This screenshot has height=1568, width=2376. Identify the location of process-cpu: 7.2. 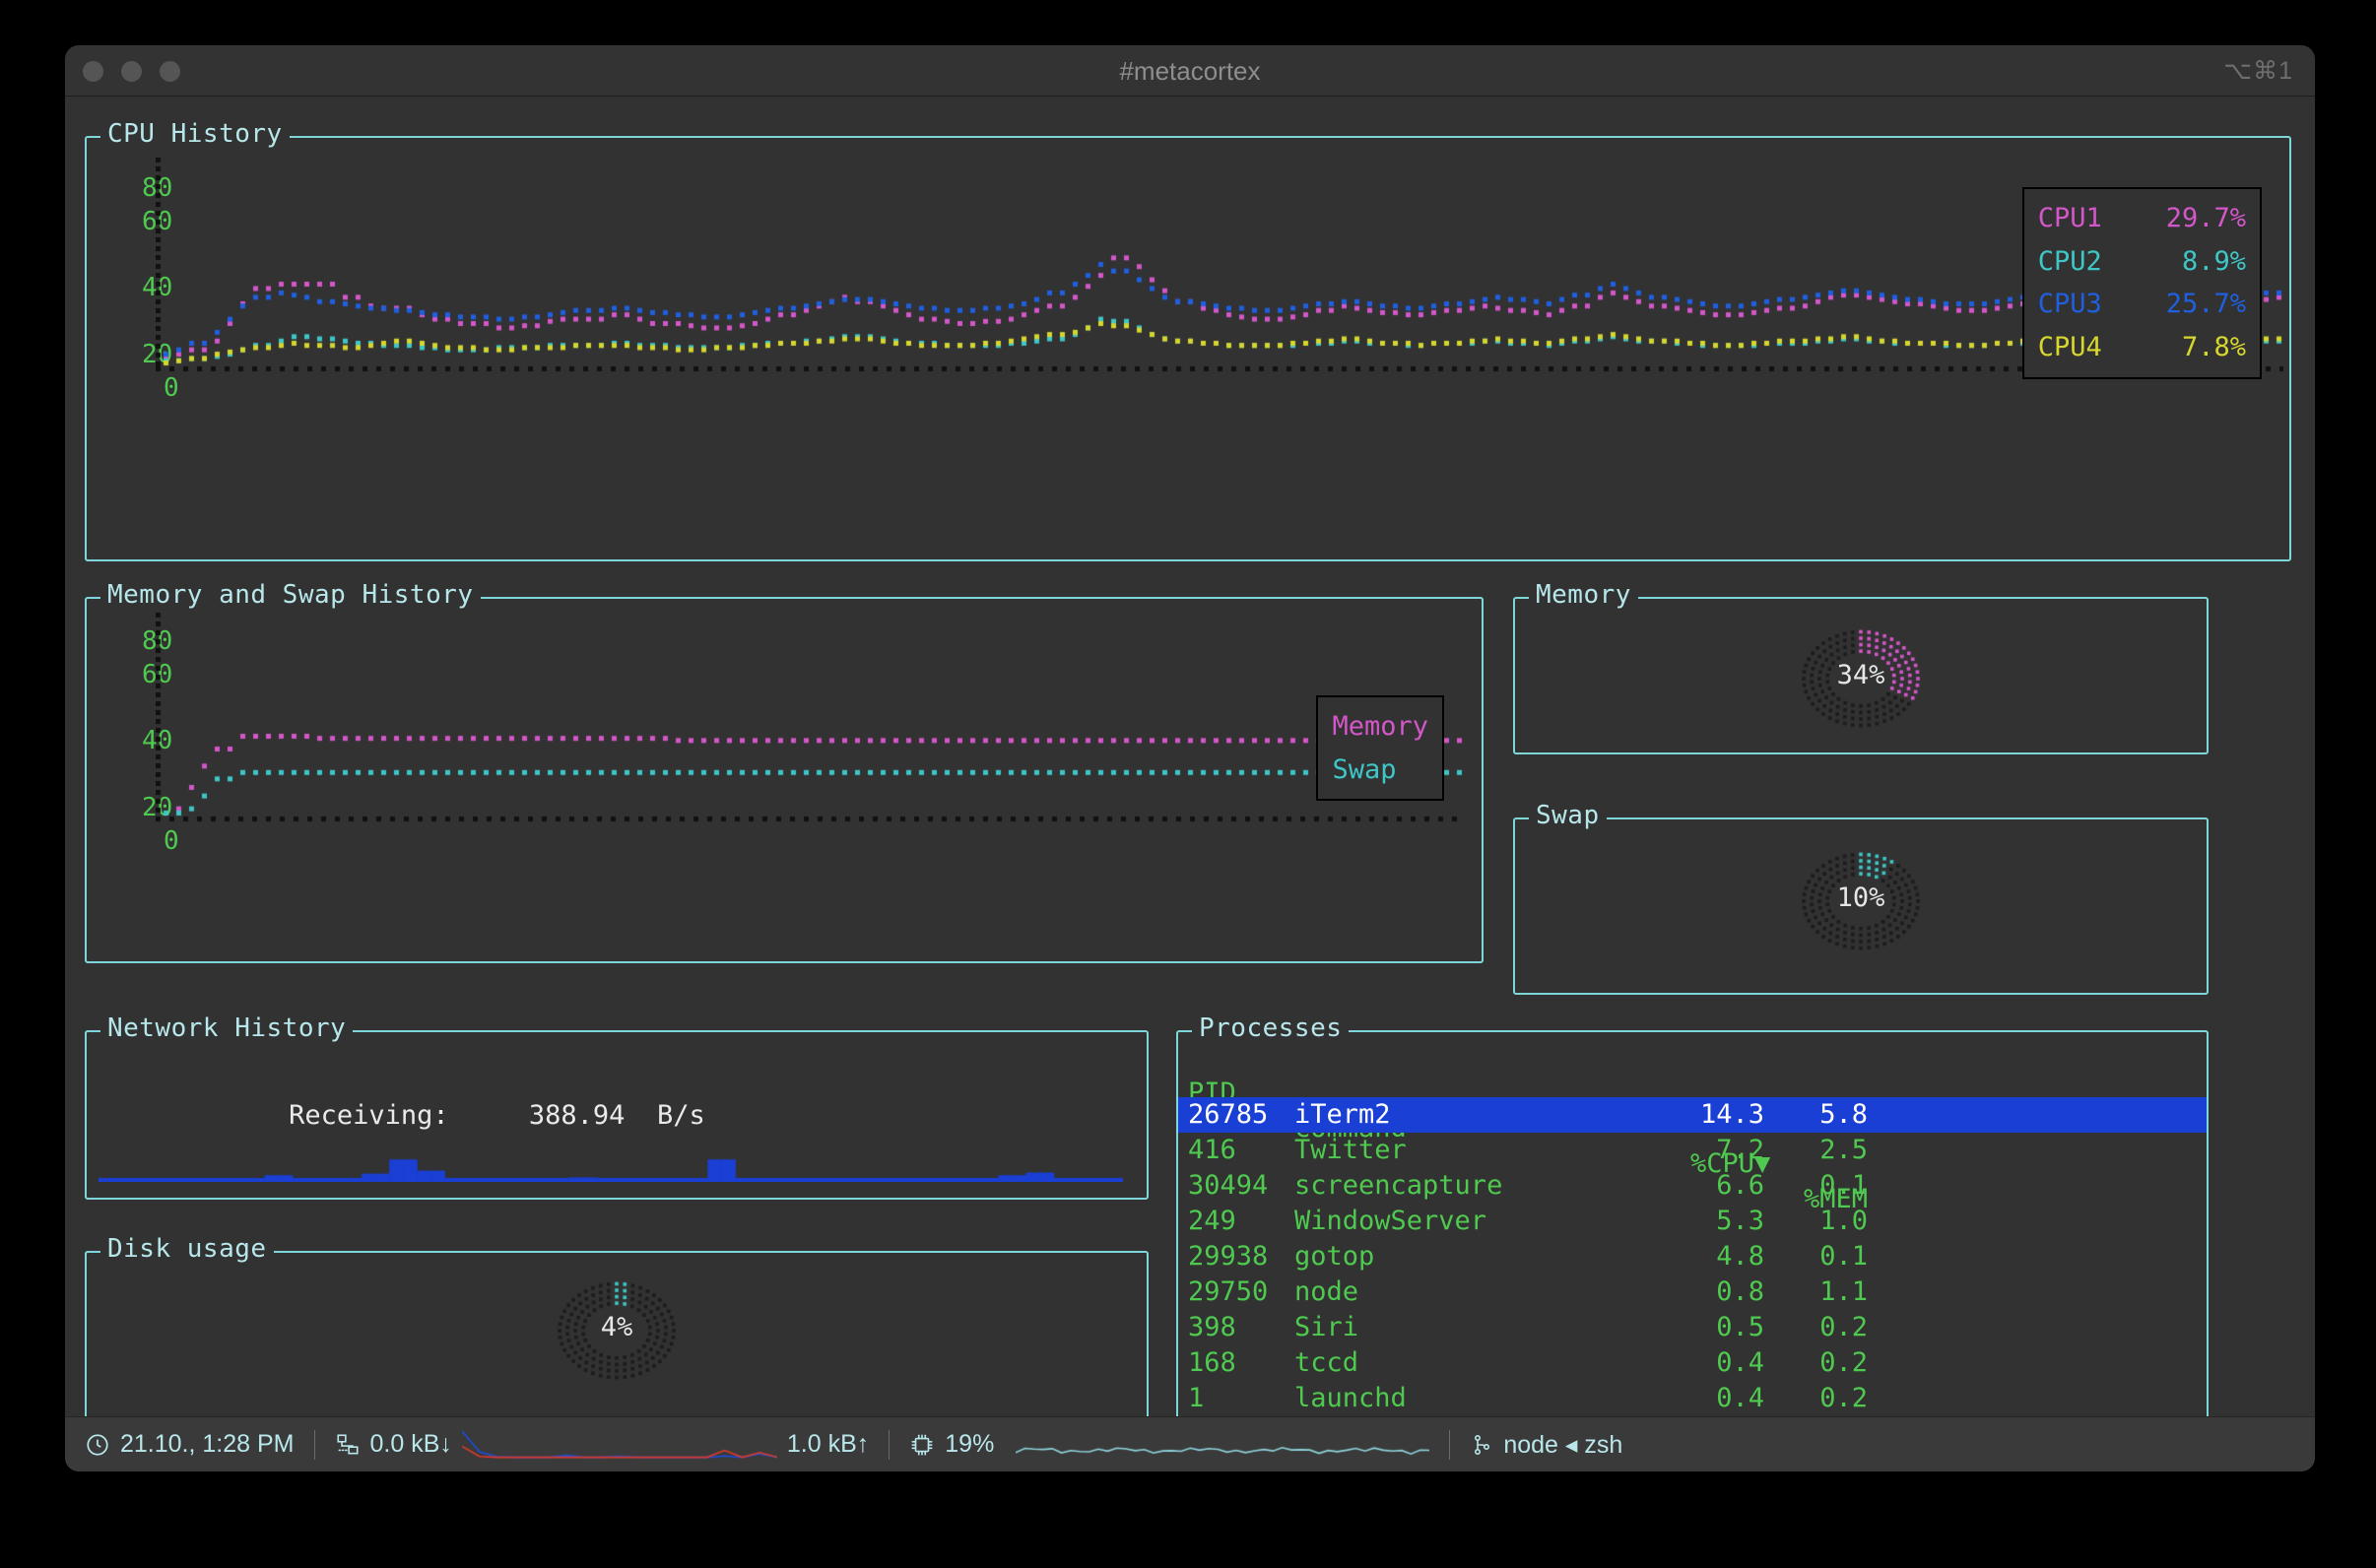
(1740, 1150).